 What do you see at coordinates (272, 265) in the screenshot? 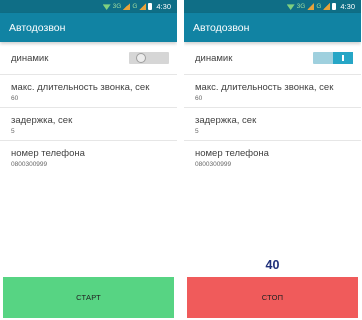
I see `call-timer: 40` at bounding box center [272, 265].